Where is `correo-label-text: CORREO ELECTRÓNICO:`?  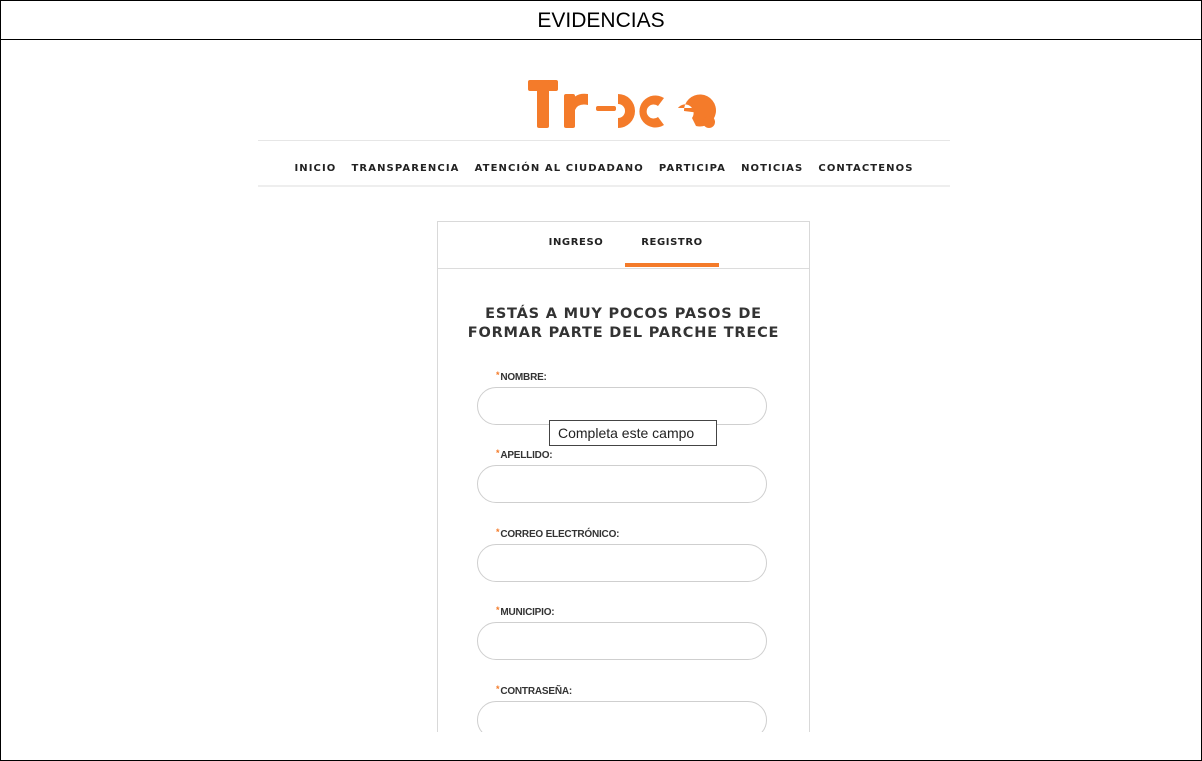 correo-label-text: CORREO ELECTRÓNICO: is located at coordinates (560, 534).